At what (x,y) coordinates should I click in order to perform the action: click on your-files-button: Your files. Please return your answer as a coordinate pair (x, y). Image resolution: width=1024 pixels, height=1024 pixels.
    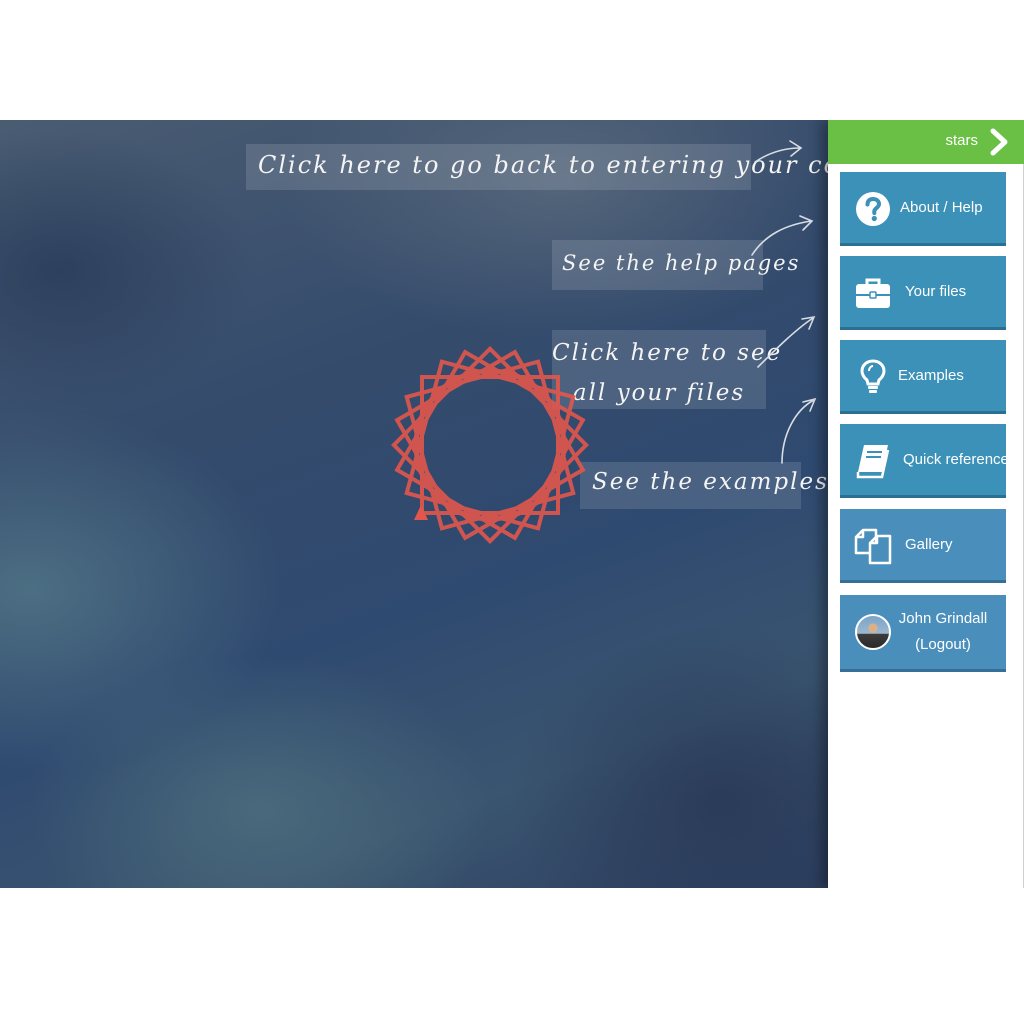
    Looking at the image, I should click on (923, 293).